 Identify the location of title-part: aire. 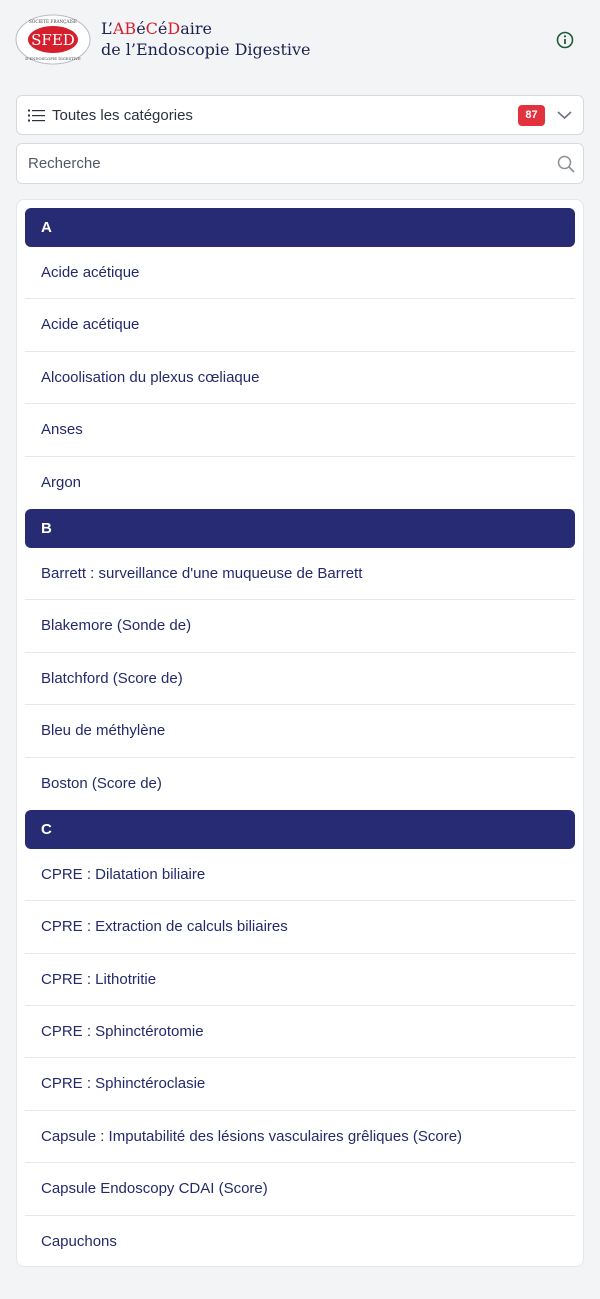
(196, 28).